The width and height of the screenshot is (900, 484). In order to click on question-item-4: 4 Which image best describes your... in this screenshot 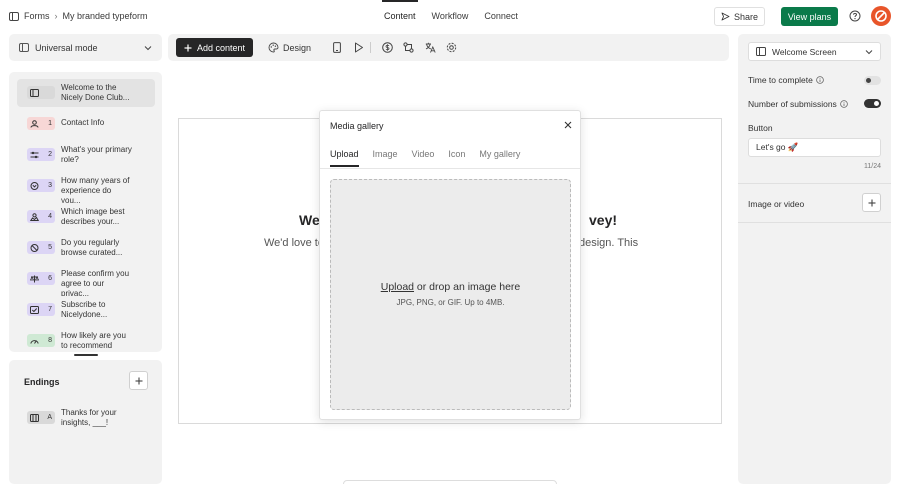, I will do `click(86, 217)`.